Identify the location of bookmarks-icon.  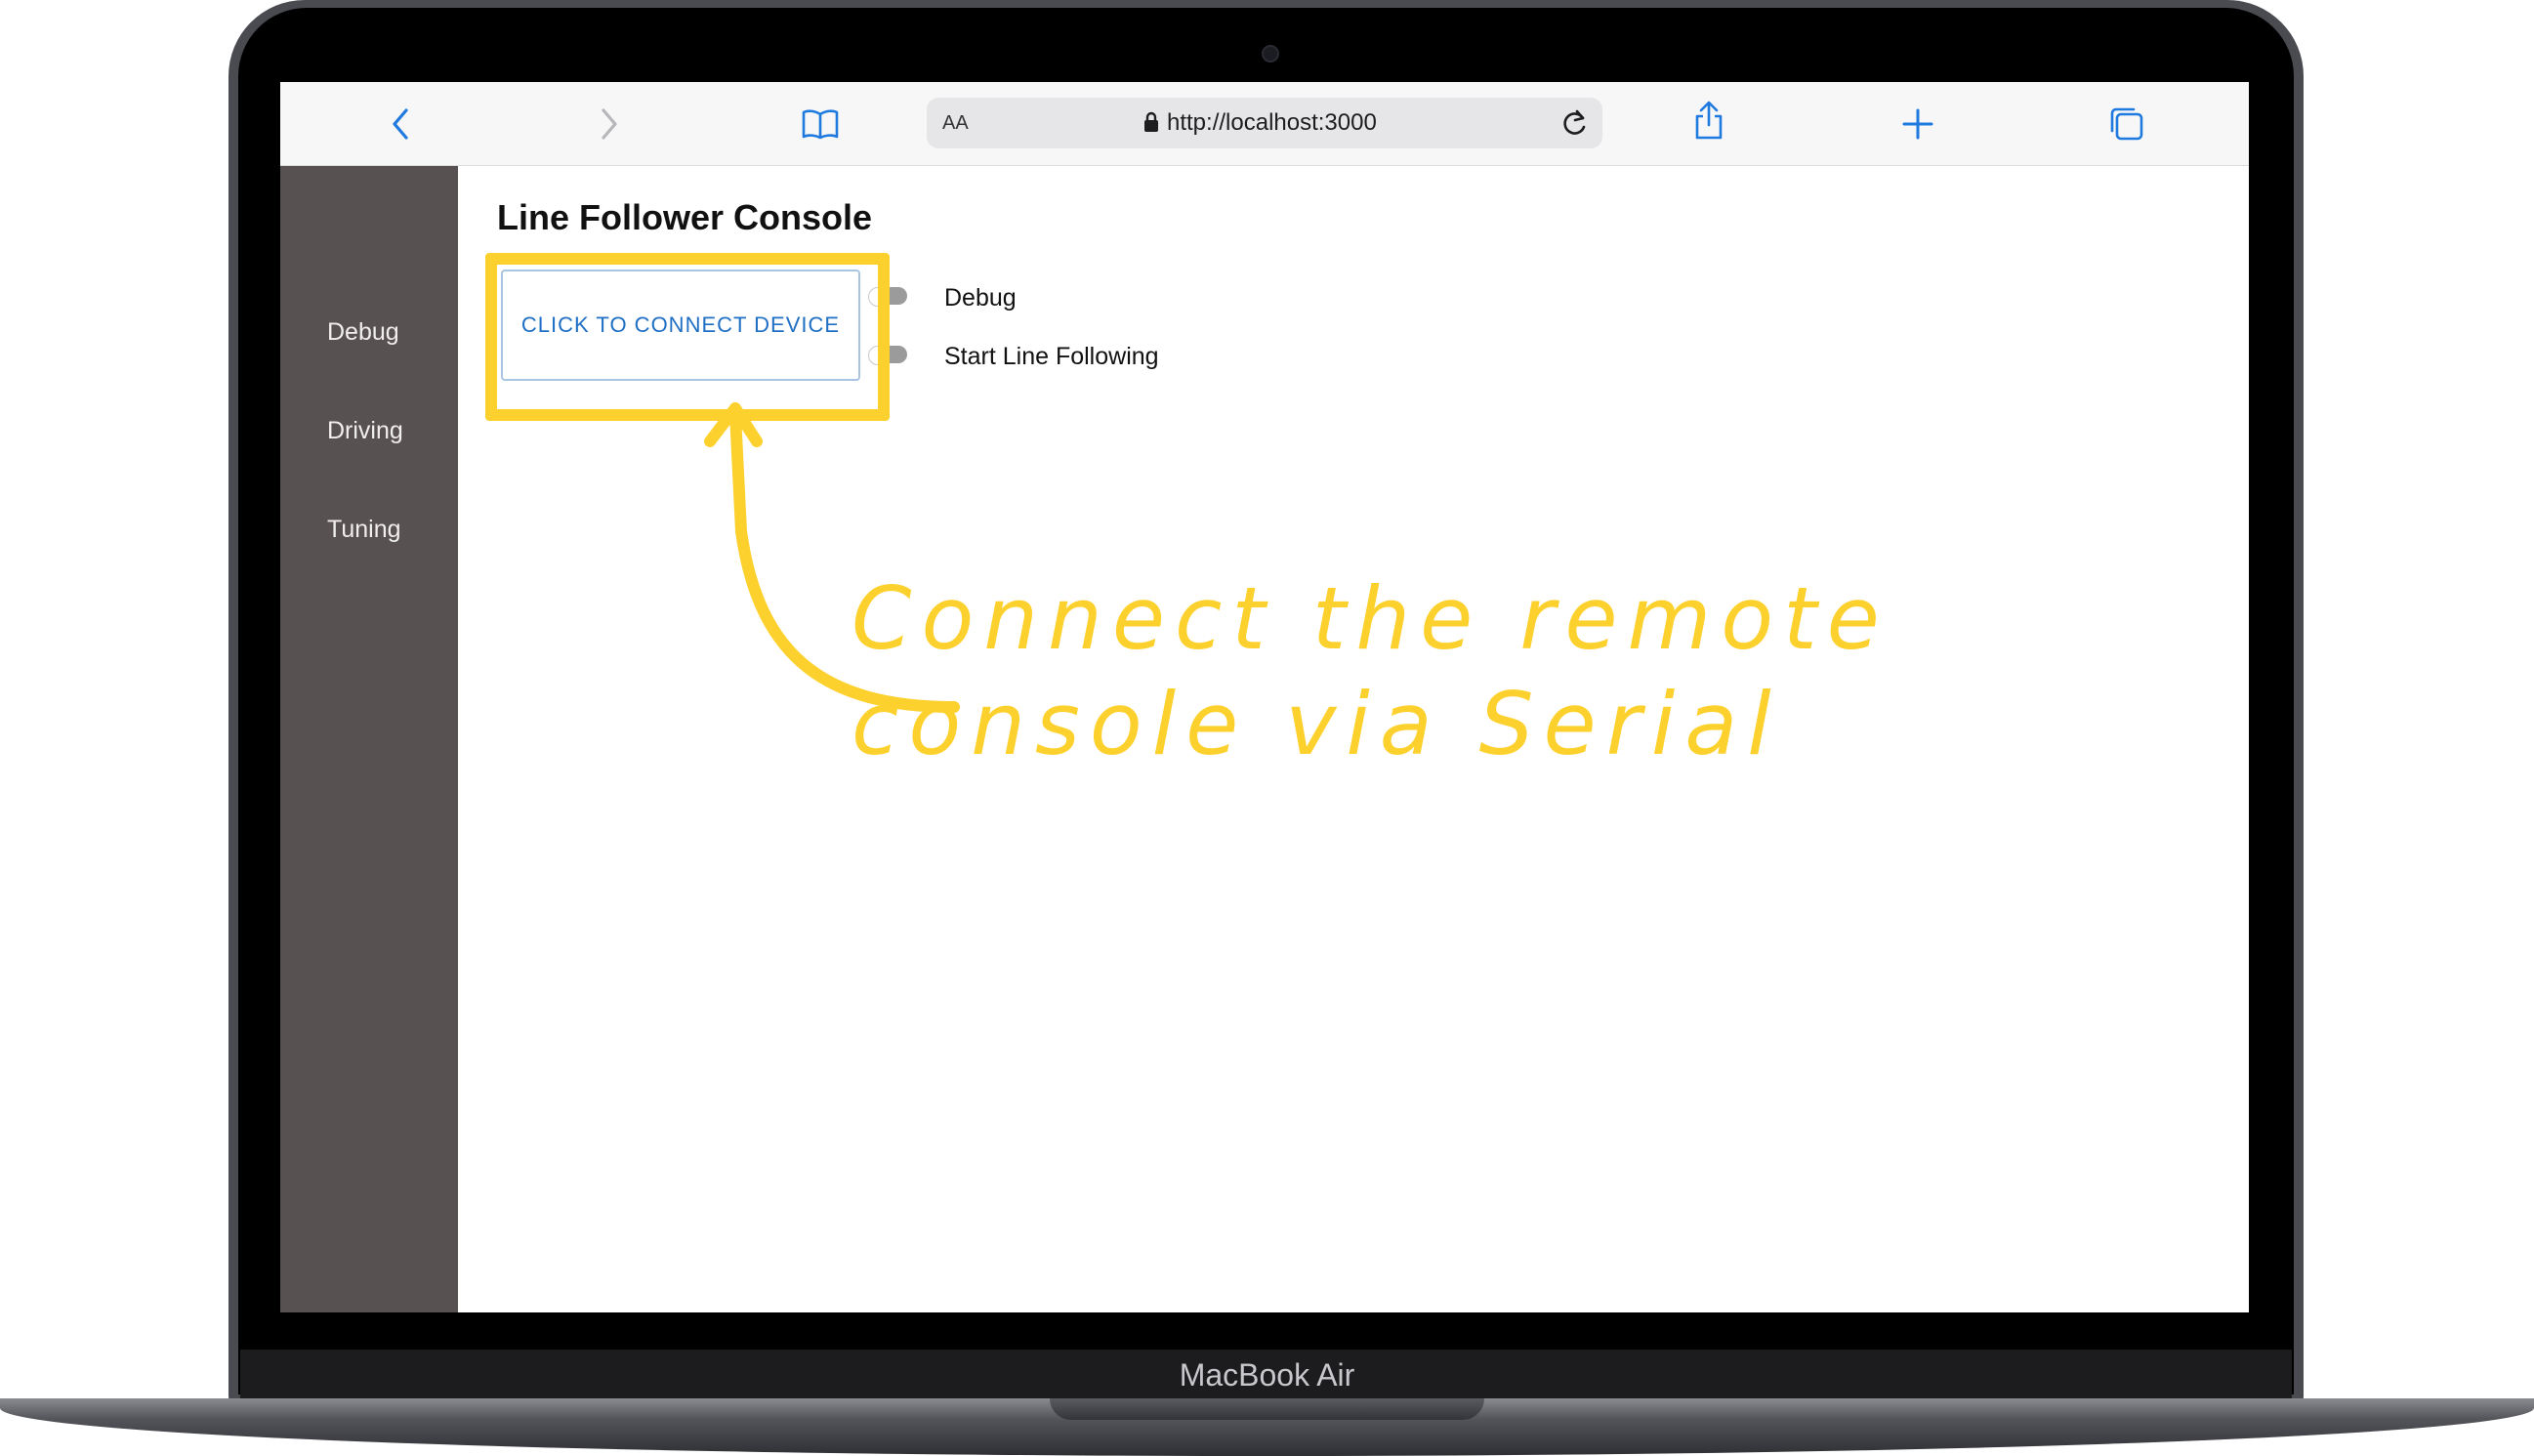
(820, 124).